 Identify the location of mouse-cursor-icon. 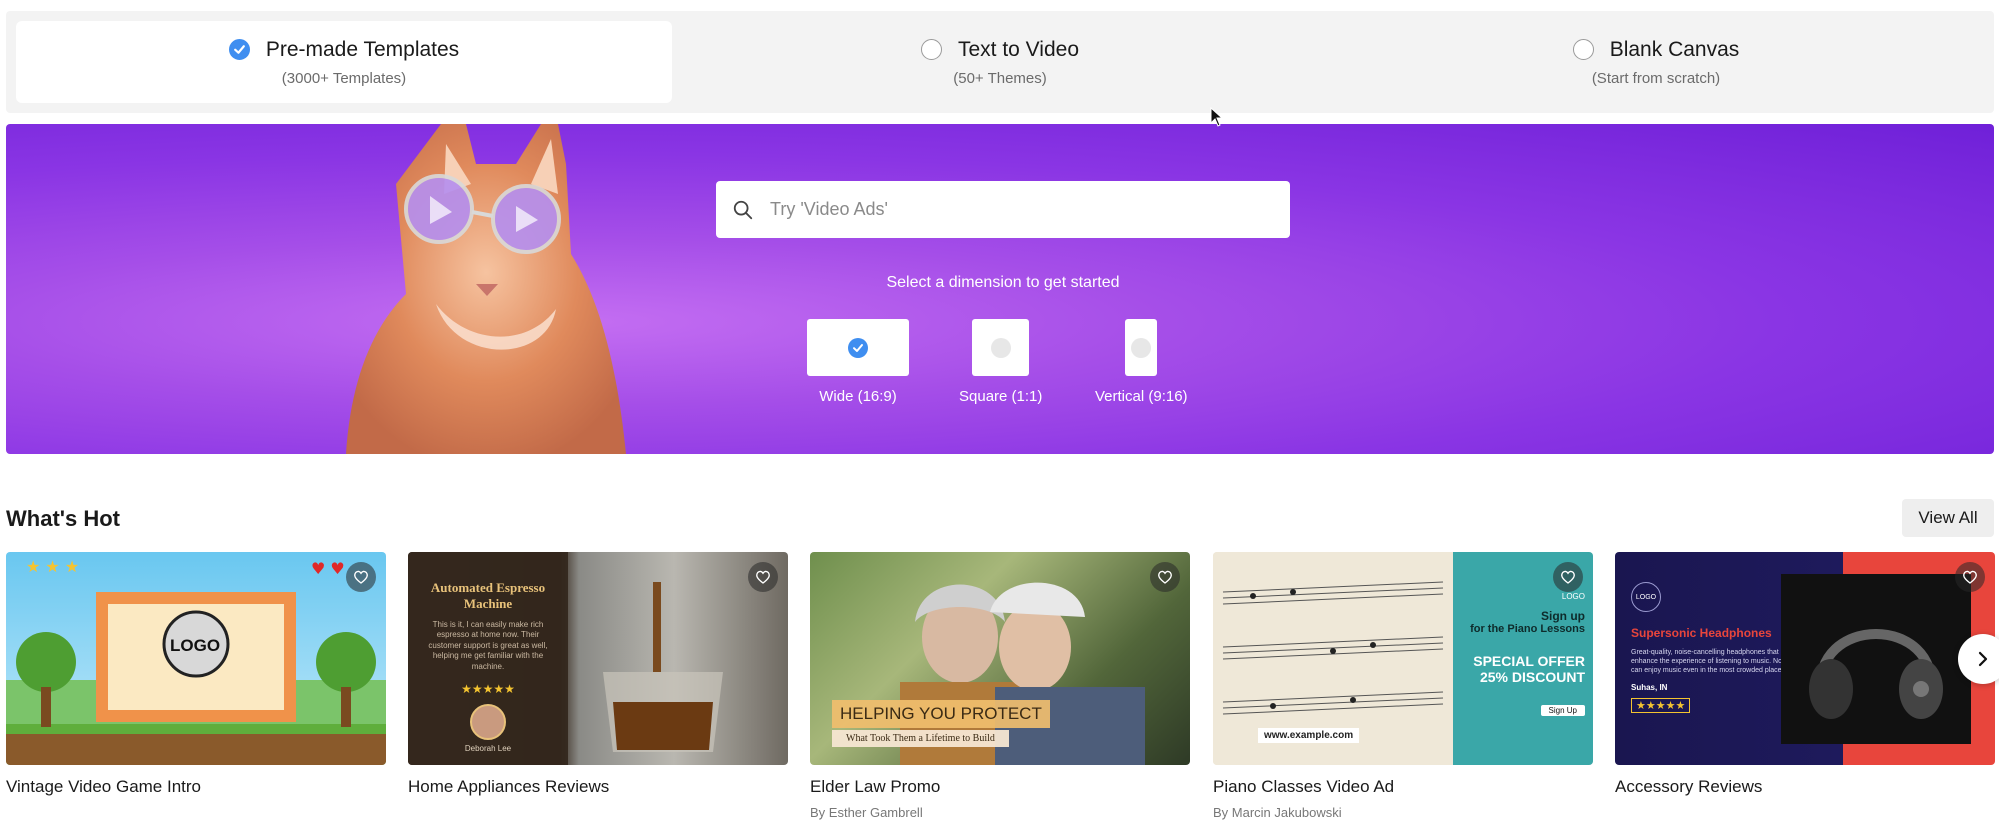
(1217, 117).